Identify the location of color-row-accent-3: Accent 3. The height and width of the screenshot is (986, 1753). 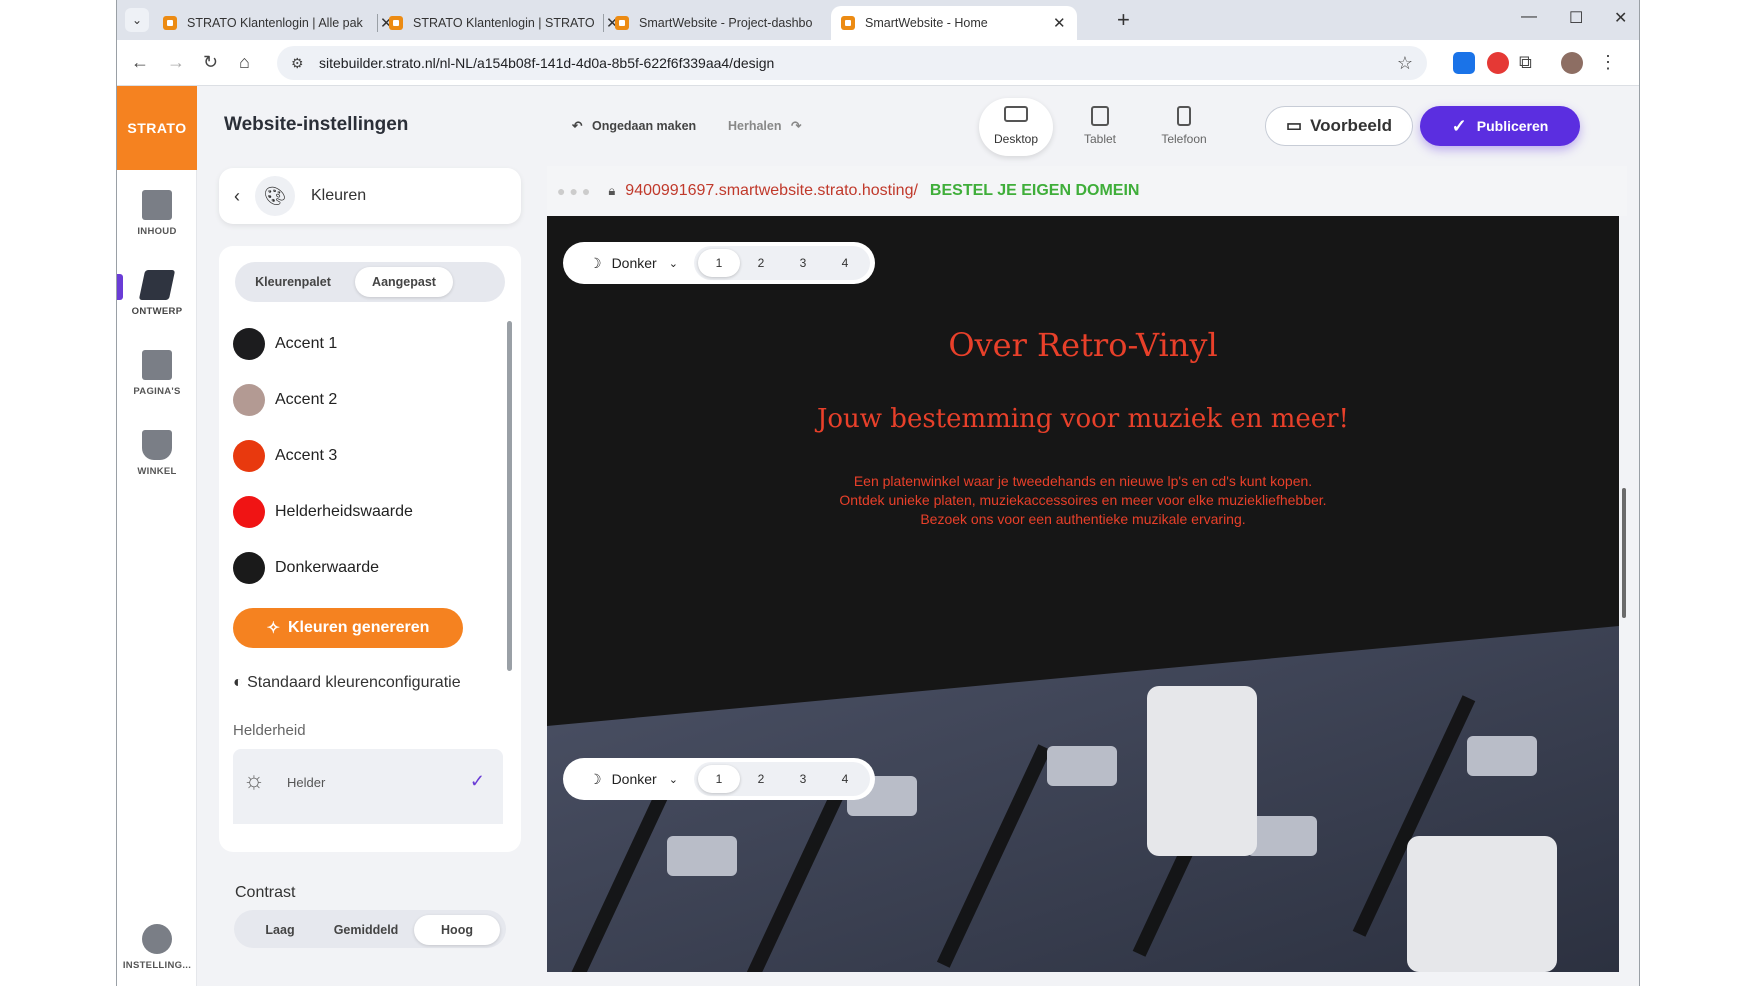
(285, 456).